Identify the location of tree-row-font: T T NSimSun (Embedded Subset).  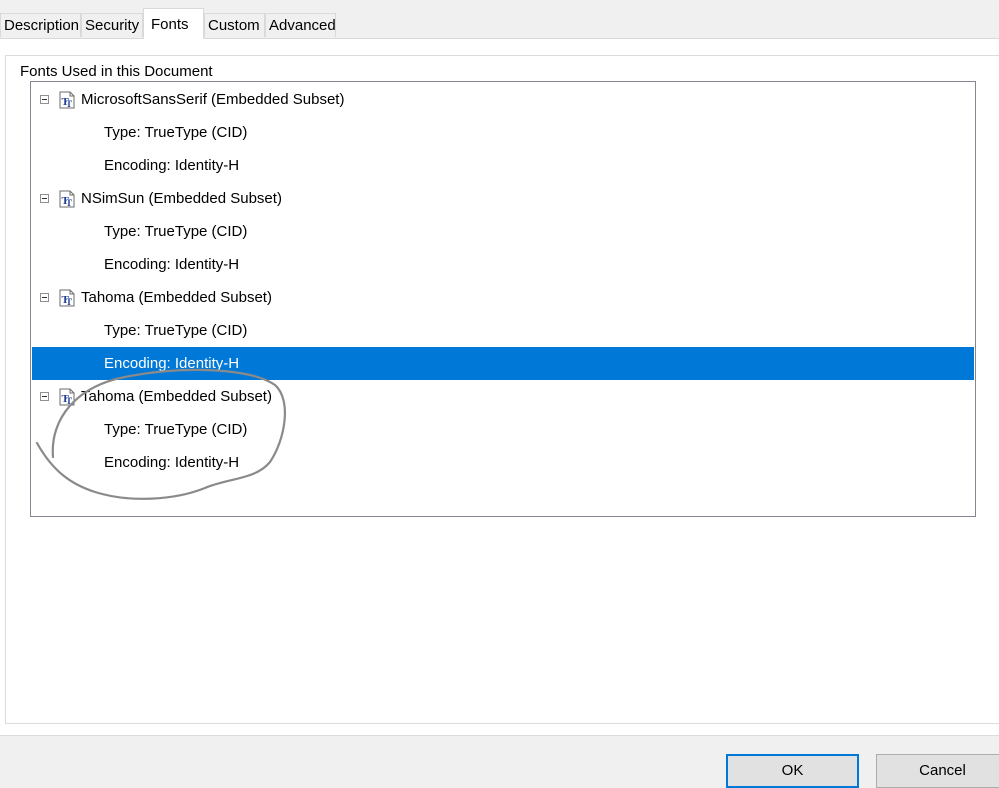
(503, 198).